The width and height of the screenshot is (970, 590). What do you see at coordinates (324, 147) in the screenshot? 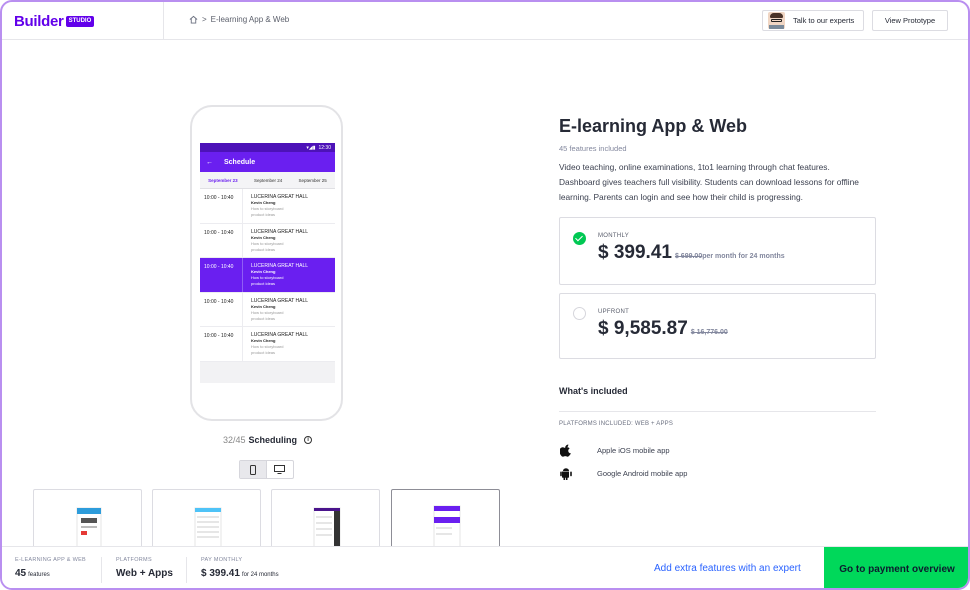
I see `status-time: 12:30` at bounding box center [324, 147].